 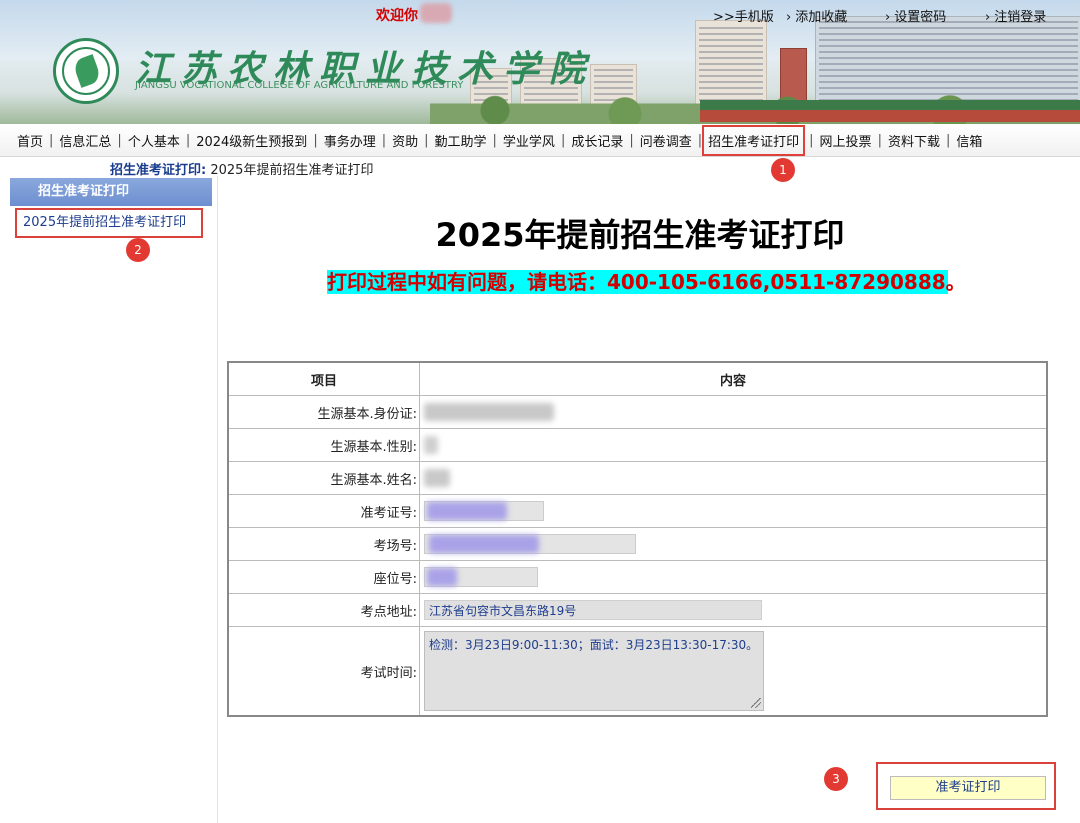 I want to click on redacted-gender, so click(x=431, y=445).